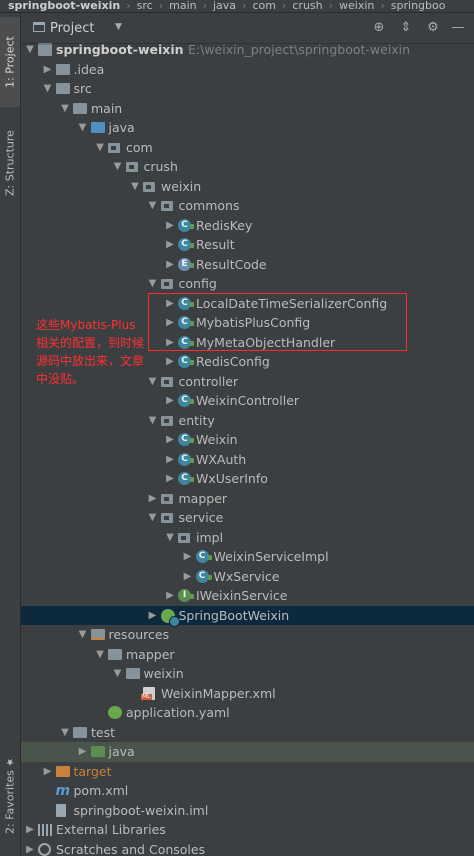  Describe the element at coordinates (406, 28) in the screenshot. I see `collapse-icon: ⇕` at that location.